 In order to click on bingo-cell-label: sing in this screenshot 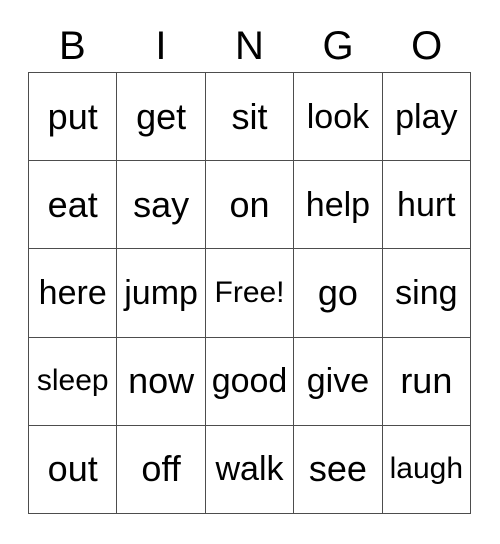, I will do `click(426, 293)`.